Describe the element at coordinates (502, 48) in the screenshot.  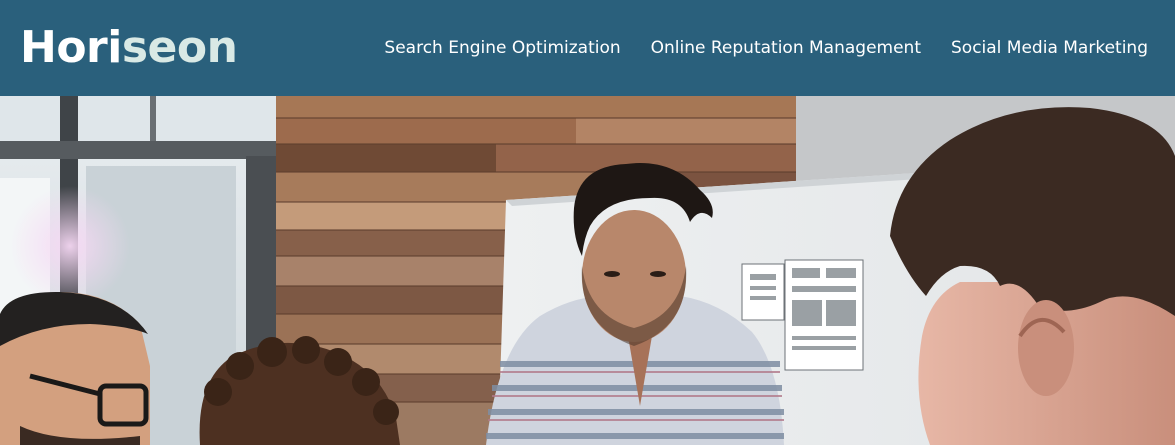
I see `nav-link-seo: Search Engine Optimization` at that location.